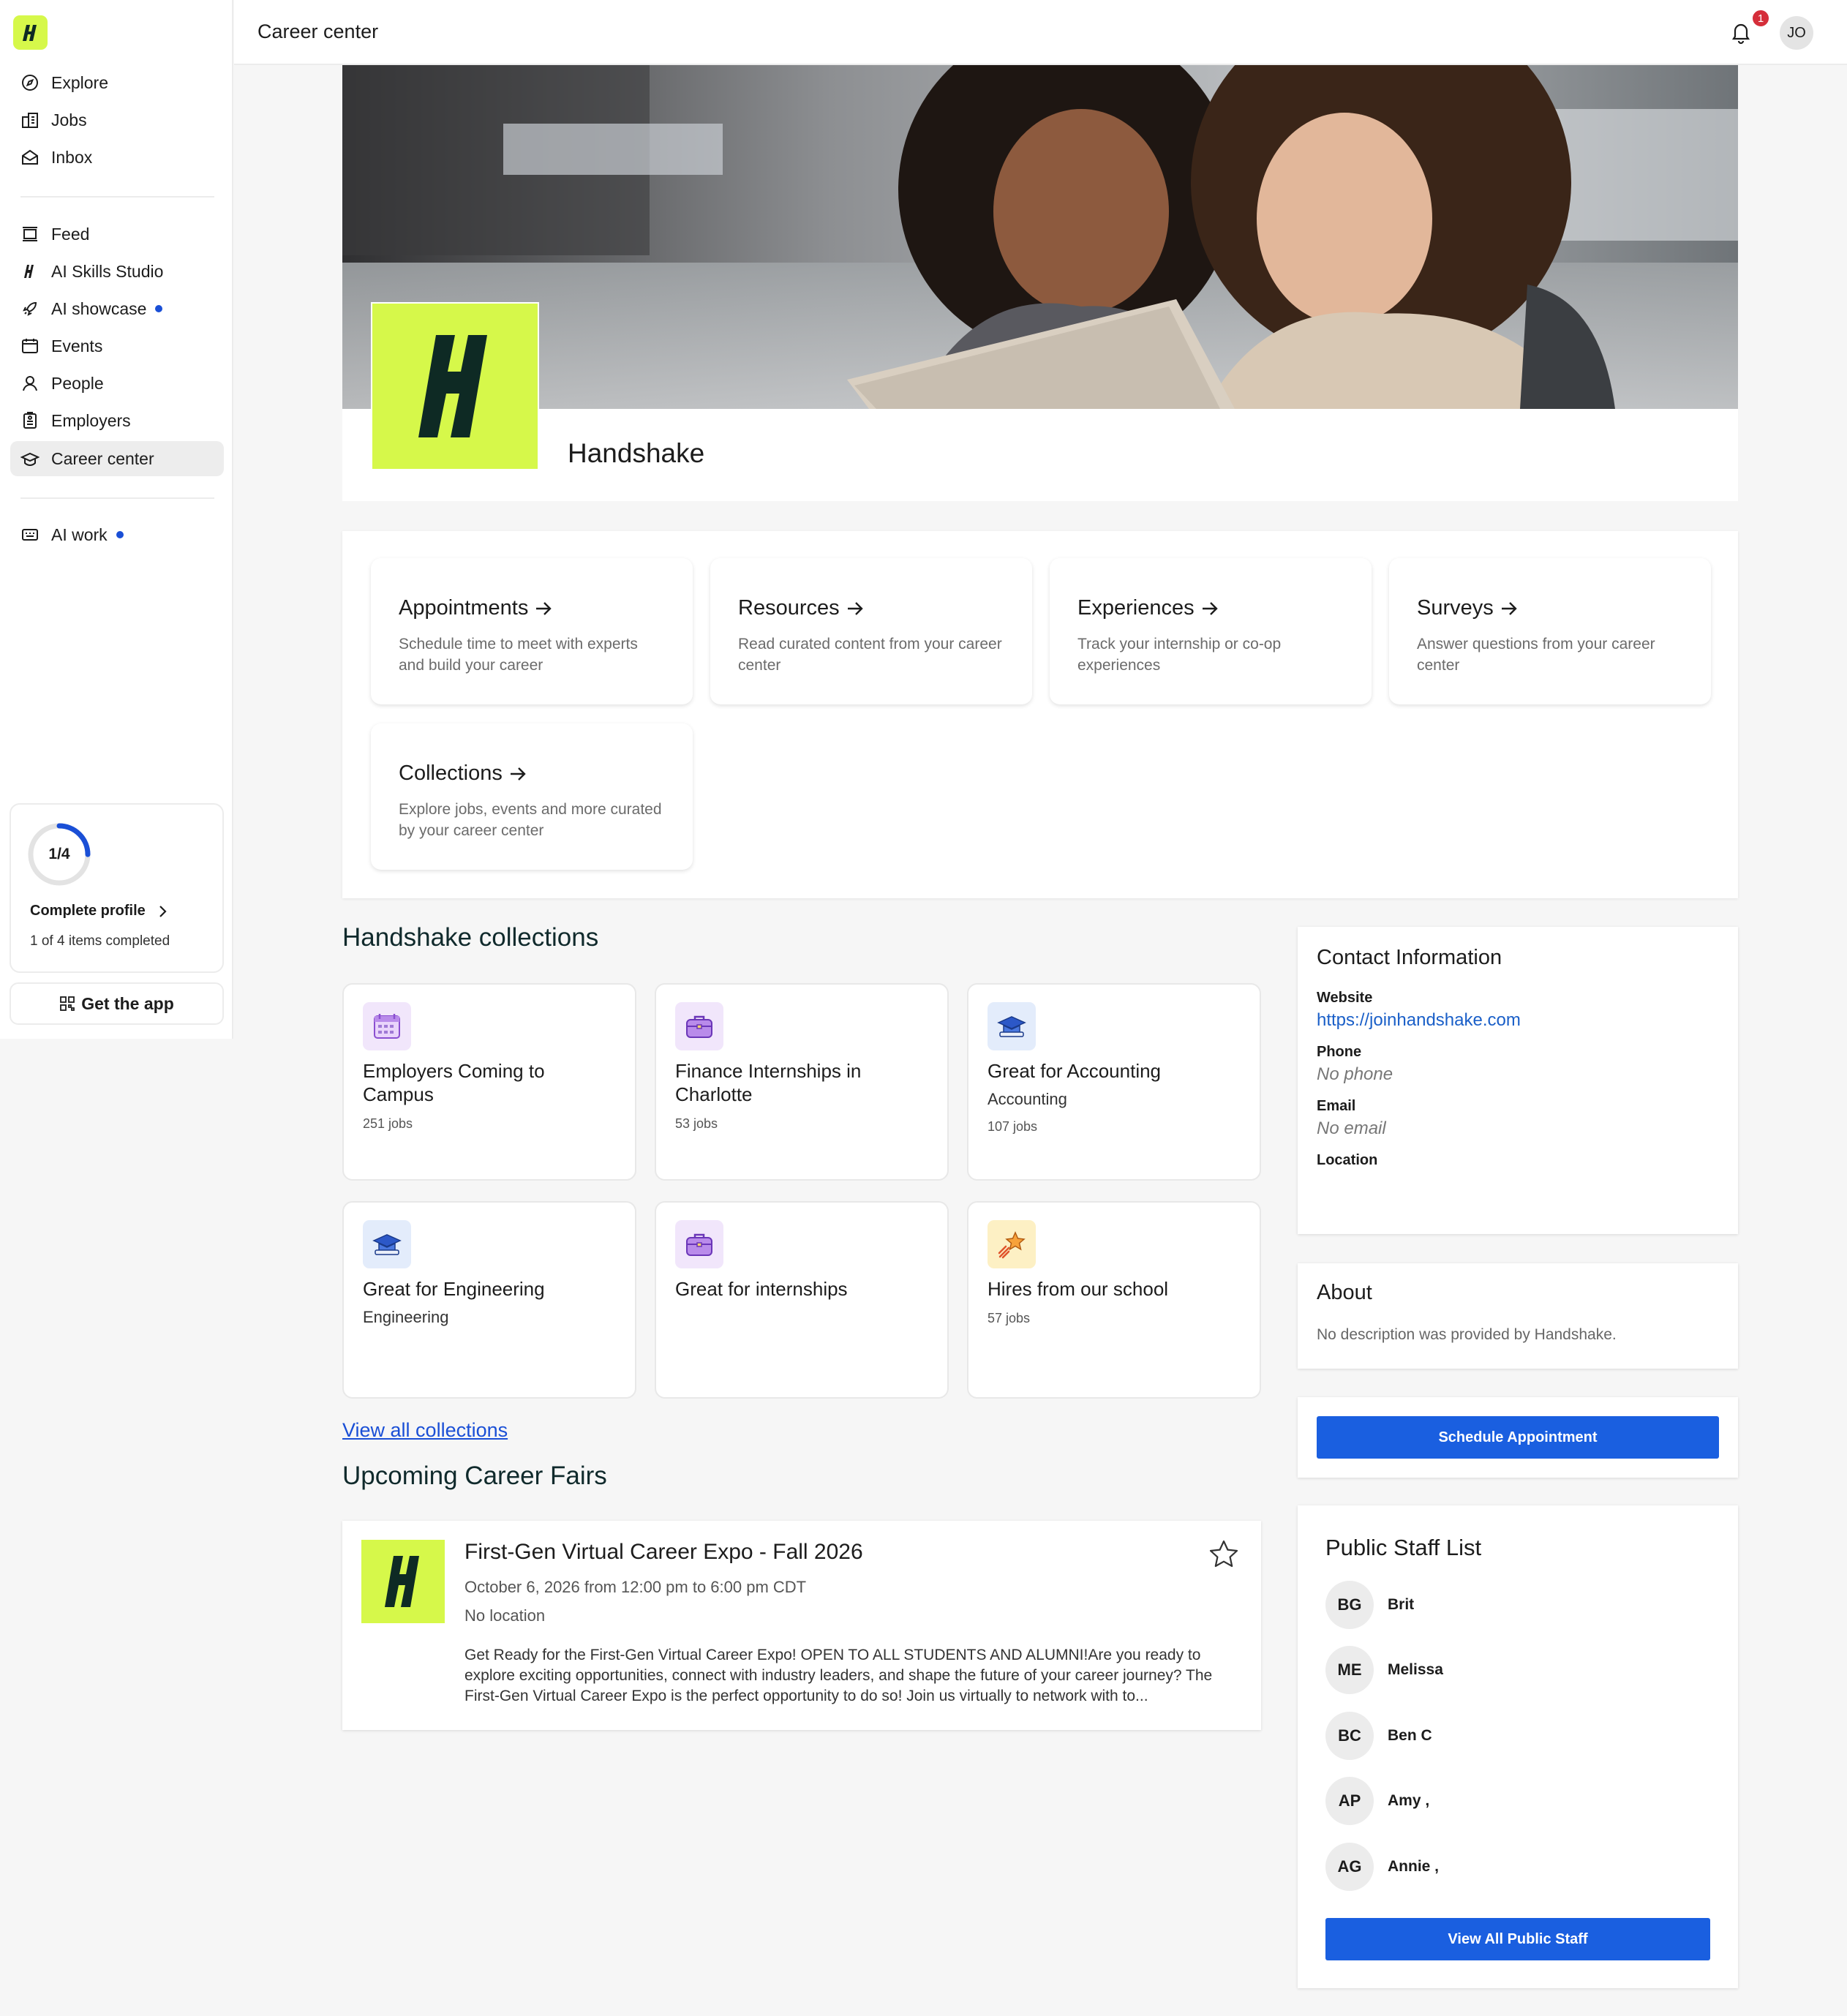  Describe the element at coordinates (1410, 1735) in the screenshot. I see `staff-name: Ben C` at that location.